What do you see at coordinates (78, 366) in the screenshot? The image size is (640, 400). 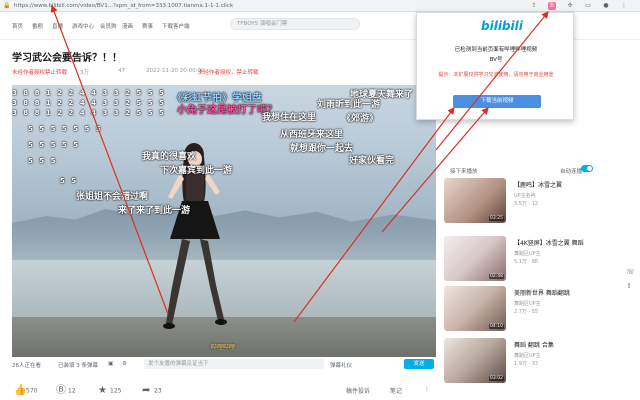 I see `danmaku-loaded: 已装填 3 条弹幕` at bounding box center [78, 366].